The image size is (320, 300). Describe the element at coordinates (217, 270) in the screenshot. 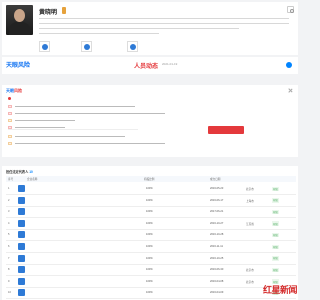

I see `established-date: 2016-06-30` at that location.